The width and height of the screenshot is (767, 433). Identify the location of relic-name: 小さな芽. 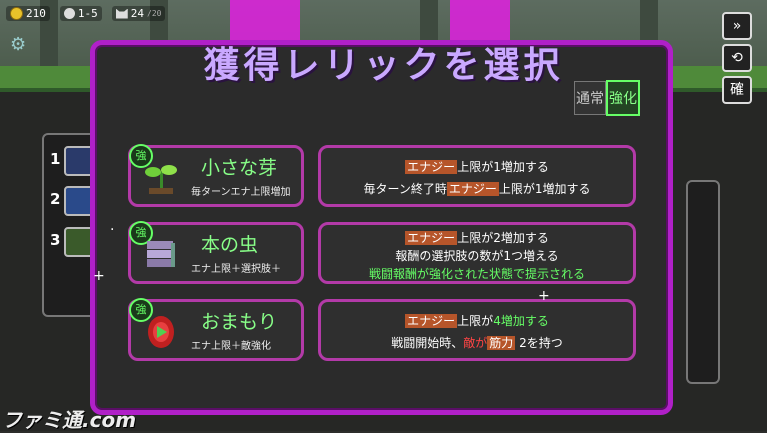
(239, 168).